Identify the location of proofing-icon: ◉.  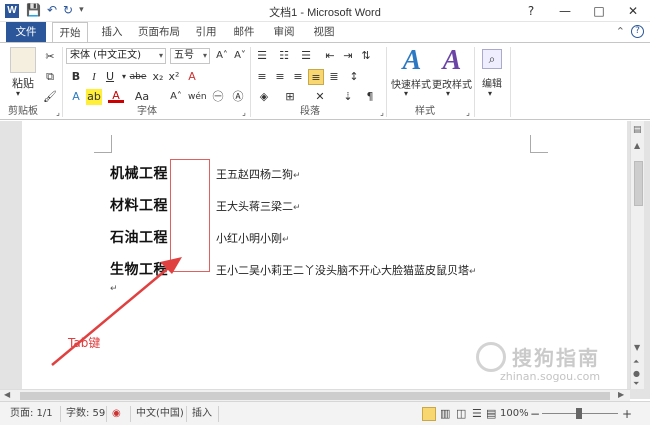
(116, 414).